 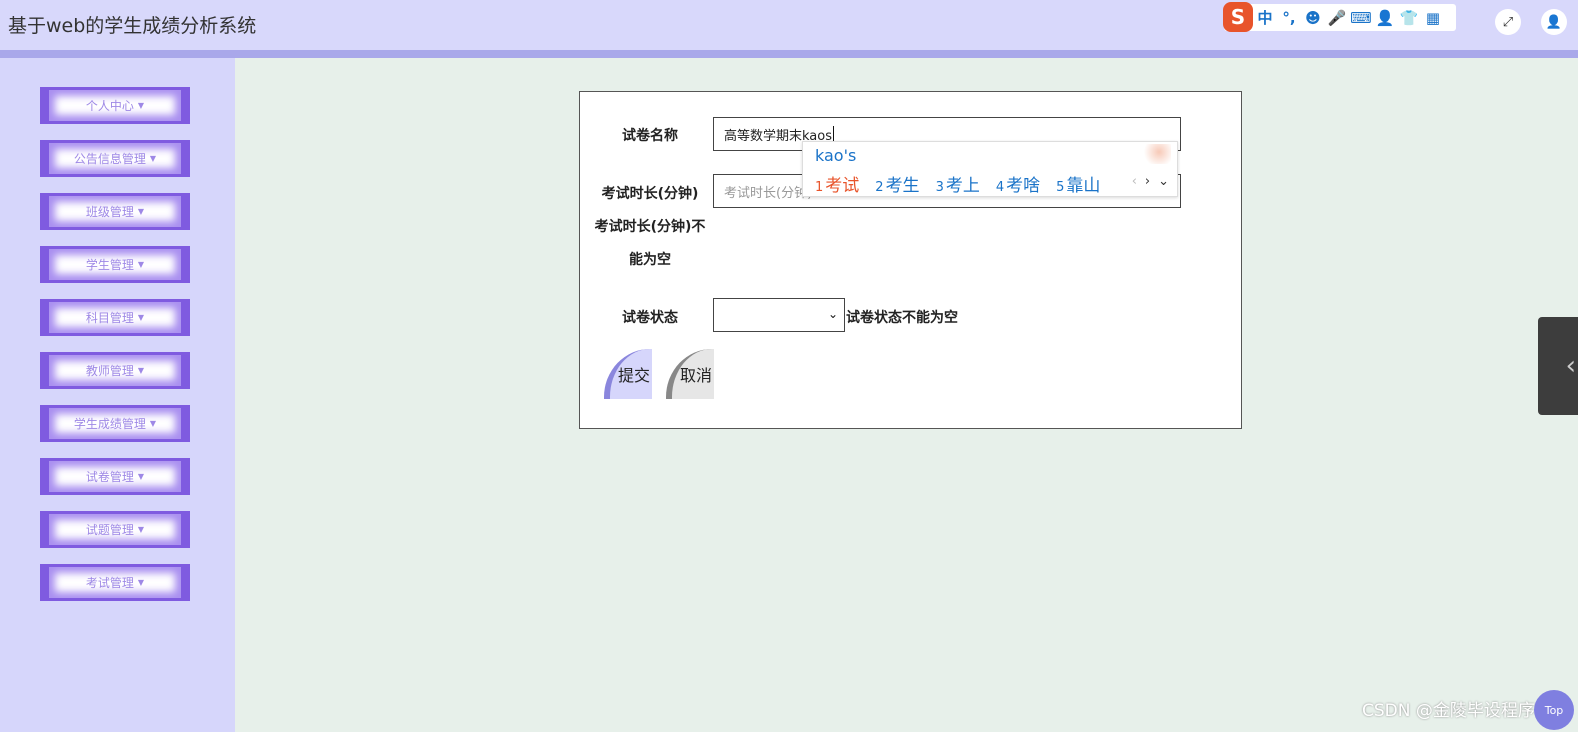 What do you see at coordinates (1558, 366) in the screenshot?
I see `side-panel-toggle: ‹` at bounding box center [1558, 366].